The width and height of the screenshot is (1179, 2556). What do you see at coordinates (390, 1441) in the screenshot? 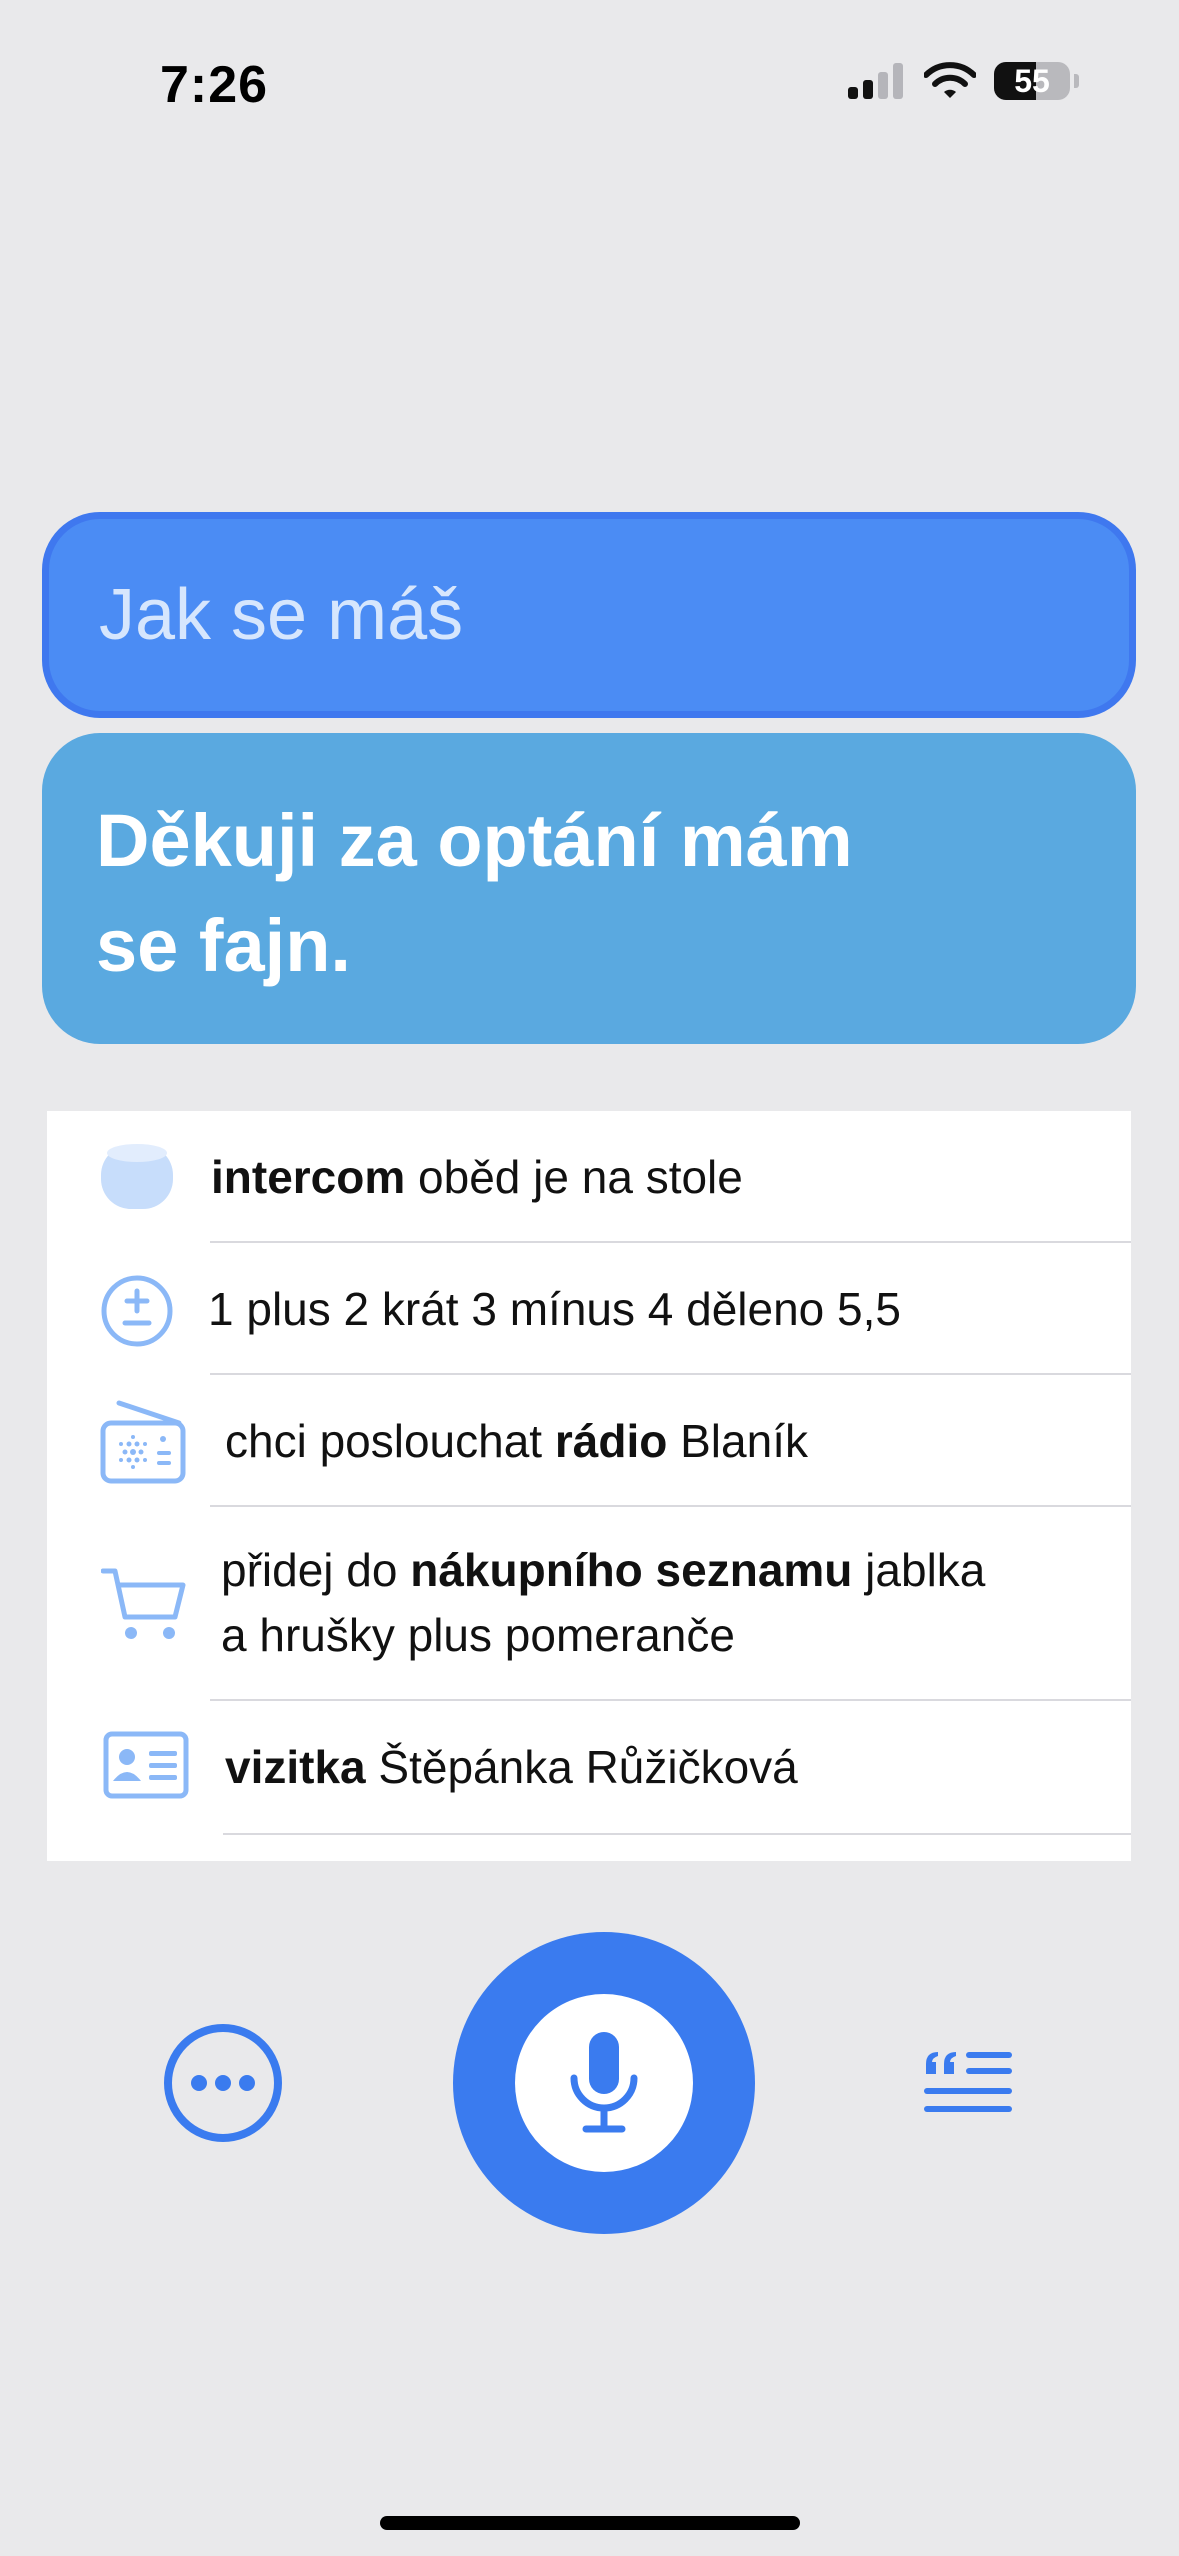
I see `suggestion-phrase: chci poslouchat` at bounding box center [390, 1441].